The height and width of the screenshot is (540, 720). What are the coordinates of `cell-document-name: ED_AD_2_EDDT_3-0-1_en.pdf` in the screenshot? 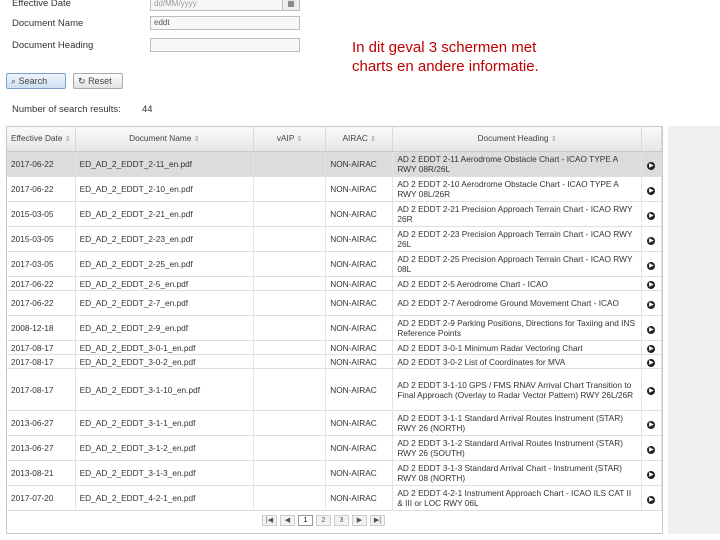 It's located at (165, 347).